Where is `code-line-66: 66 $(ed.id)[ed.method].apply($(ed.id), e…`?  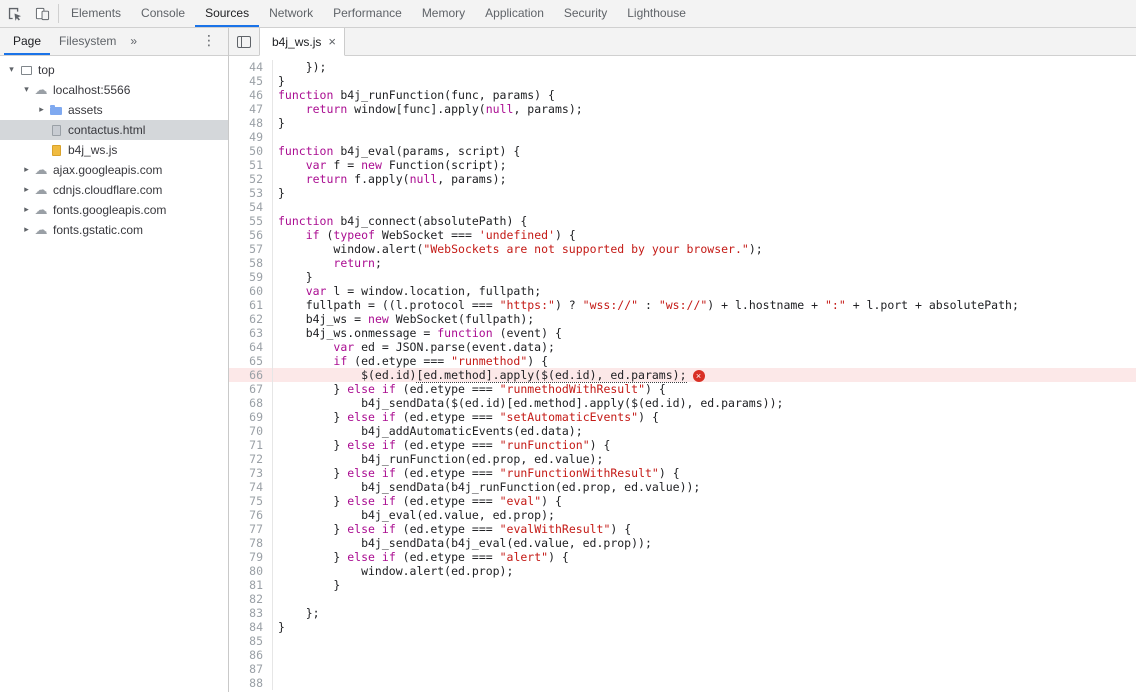 code-line-66: 66 $(ed.id)[ed.method].apply($(ed.id), e… is located at coordinates (682, 375).